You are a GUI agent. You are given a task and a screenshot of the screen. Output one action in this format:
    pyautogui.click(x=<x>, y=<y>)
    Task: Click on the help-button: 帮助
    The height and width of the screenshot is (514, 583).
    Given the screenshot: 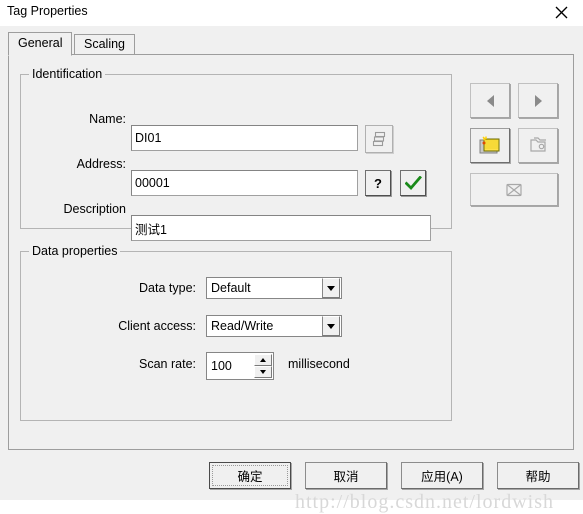 What is the action you would take?
    pyautogui.click(x=538, y=475)
    